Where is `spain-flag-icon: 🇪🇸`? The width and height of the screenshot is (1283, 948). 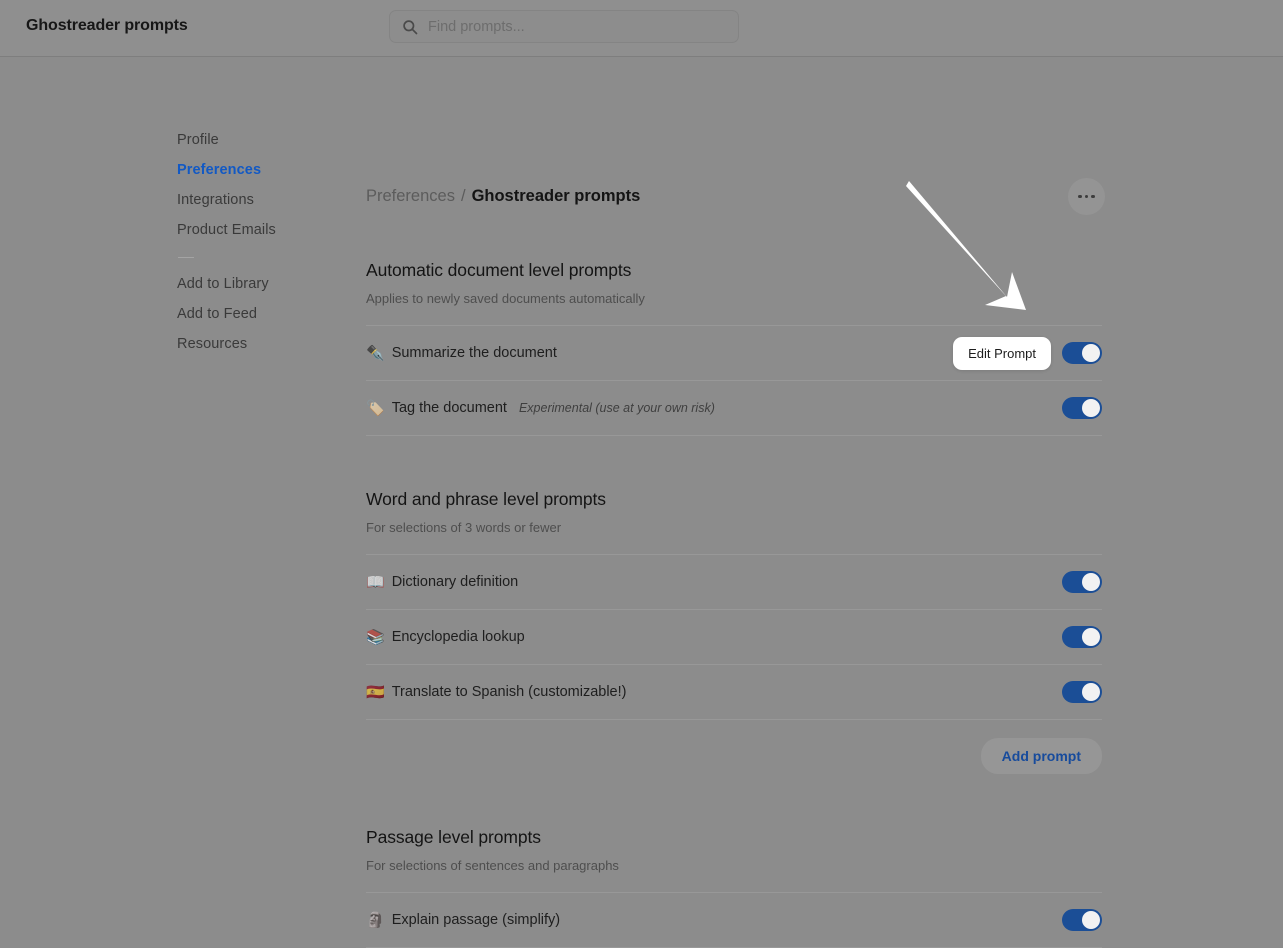 spain-flag-icon: 🇪🇸 is located at coordinates (375, 692).